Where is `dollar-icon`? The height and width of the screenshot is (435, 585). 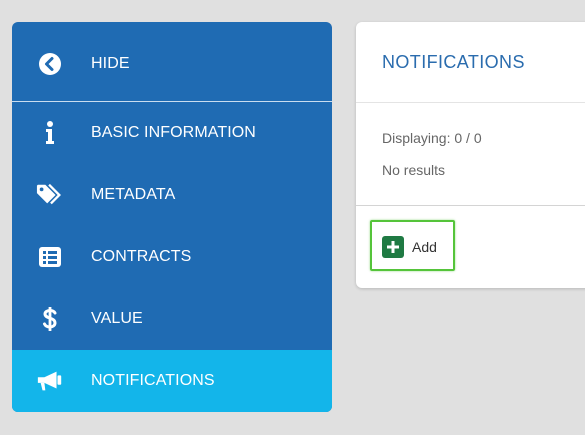
dollar-icon is located at coordinates (50, 319).